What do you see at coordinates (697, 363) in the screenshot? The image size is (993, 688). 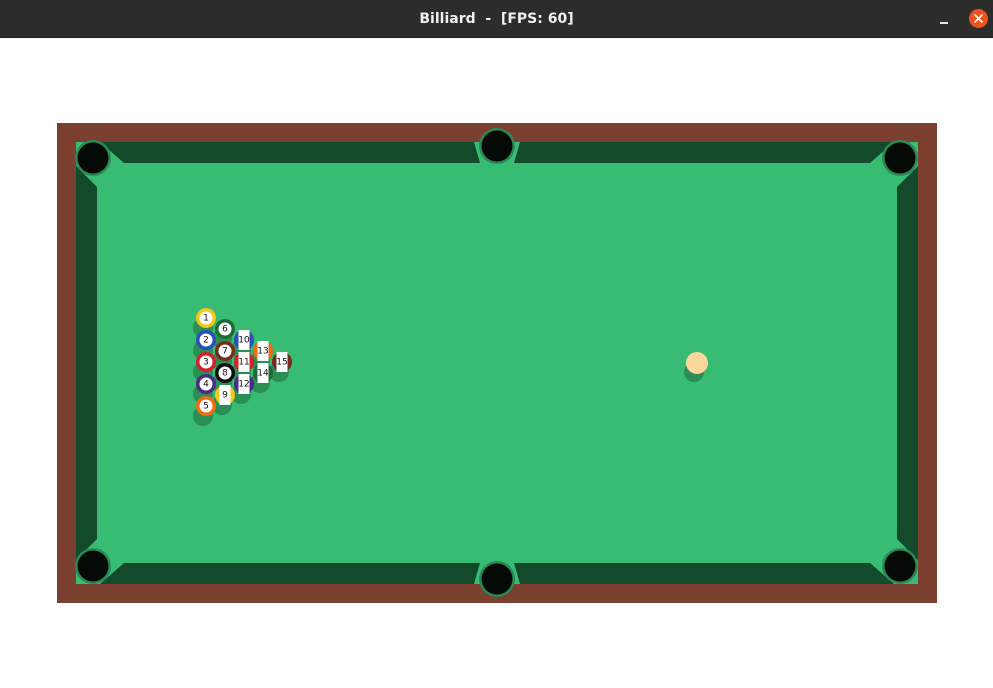 I see `cue-ball` at bounding box center [697, 363].